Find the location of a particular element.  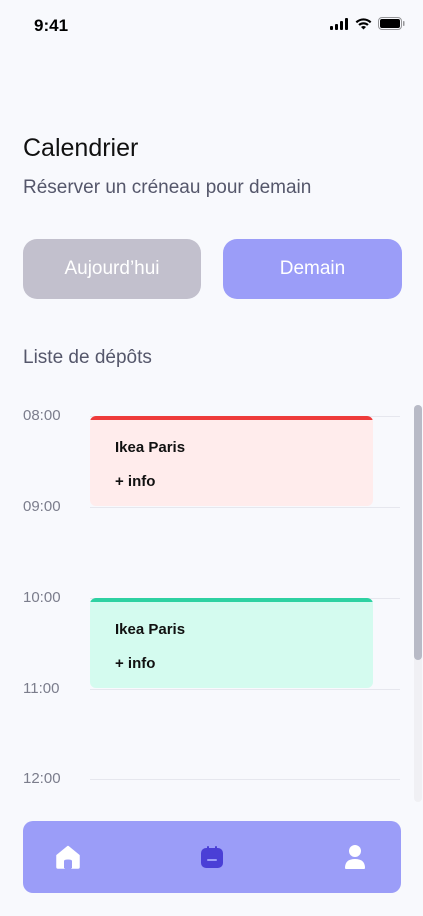

home-icon is located at coordinates (68, 857).